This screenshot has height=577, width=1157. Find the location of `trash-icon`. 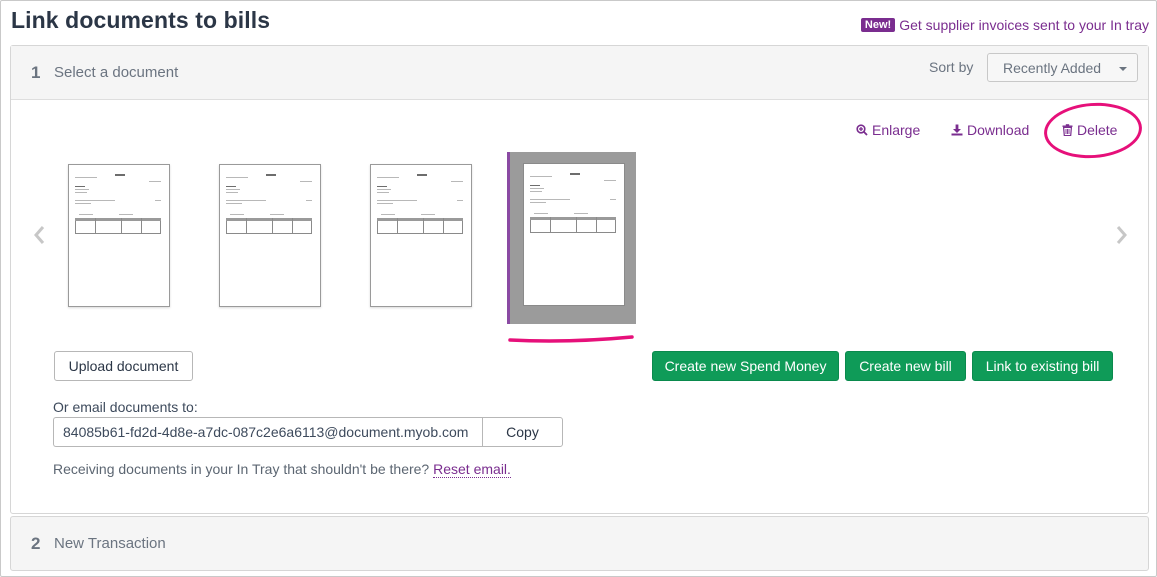

trash-icon is located at coordinates (1067, 130).